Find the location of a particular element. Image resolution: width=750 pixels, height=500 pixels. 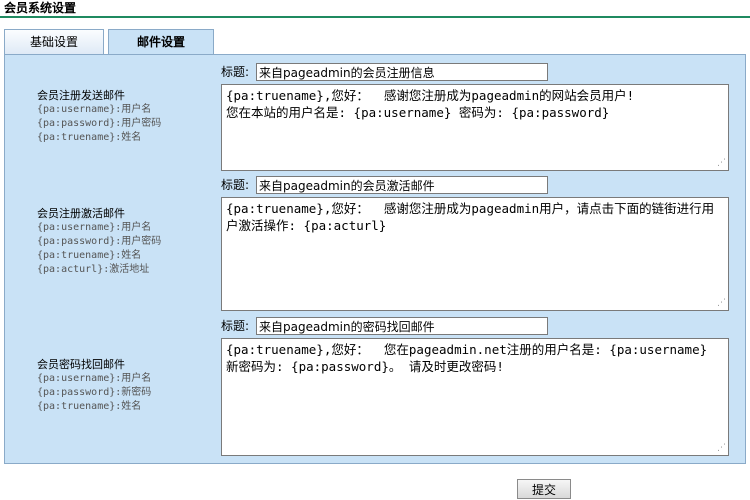

page-title: 会员系统设置 is located at coordinates (40, 8).